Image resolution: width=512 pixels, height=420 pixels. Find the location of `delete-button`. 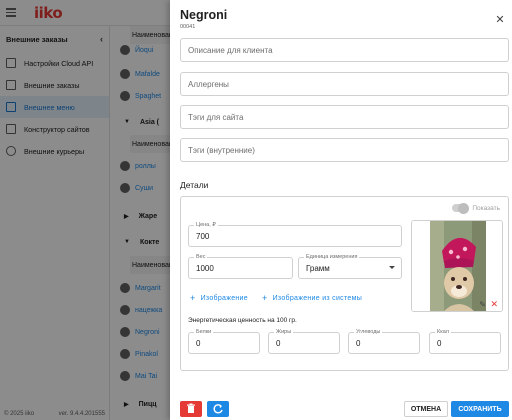

delete-button is located at coordinates (191, 409).